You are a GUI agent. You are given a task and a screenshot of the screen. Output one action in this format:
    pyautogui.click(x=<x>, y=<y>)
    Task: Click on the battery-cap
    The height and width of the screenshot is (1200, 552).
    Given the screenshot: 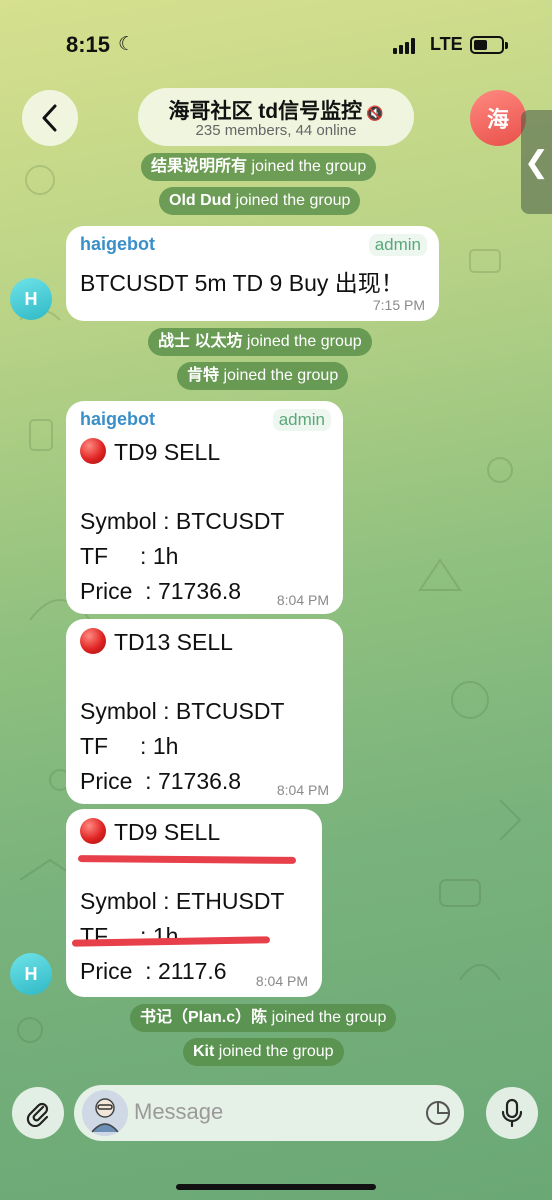 What is the action you would take?
    pyautogui.click(x=506, y=45)
    